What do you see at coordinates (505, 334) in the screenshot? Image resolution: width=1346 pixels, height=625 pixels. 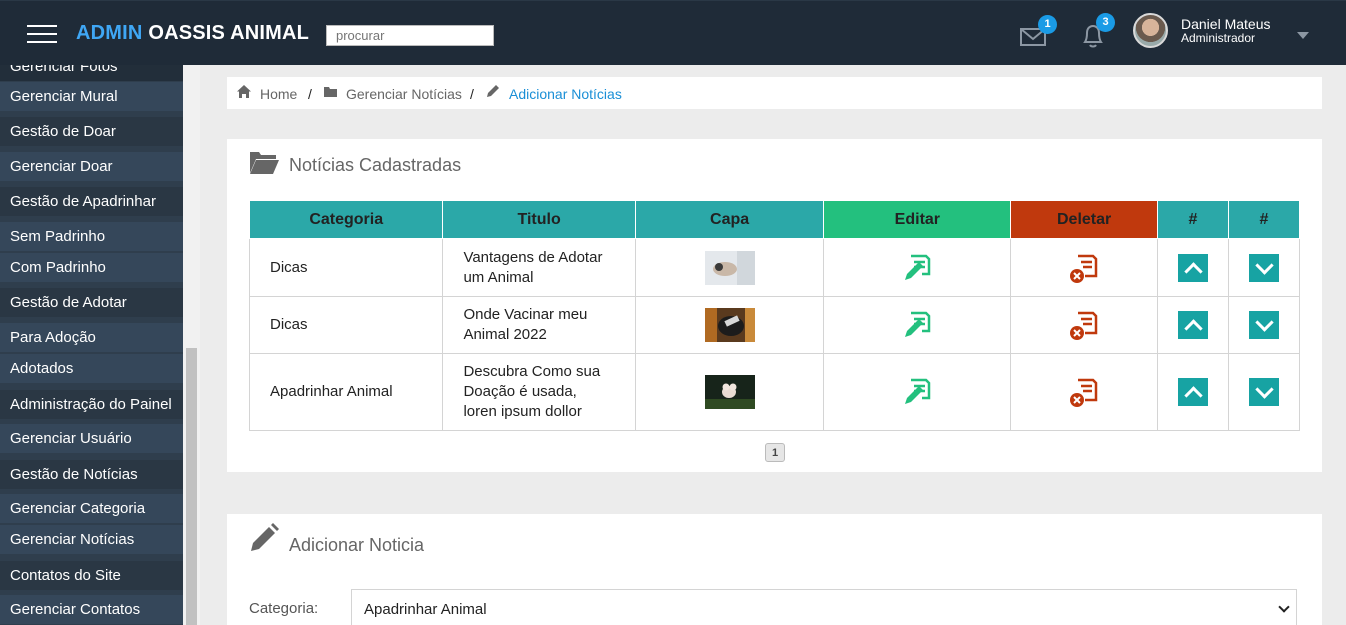 I see `title-line: Animal 2022` at bounding box center [505, 334].